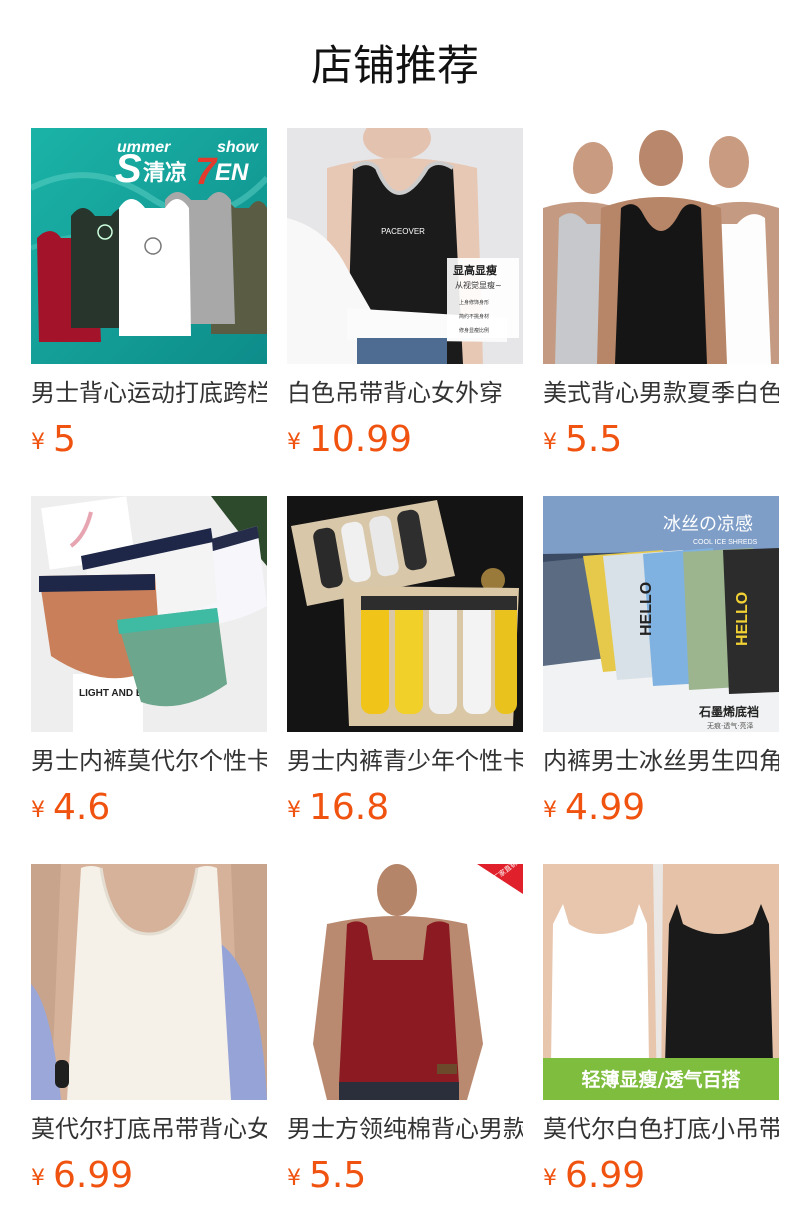  I want to click on tag-subtitle: 从视觉显瘦~, so click(478, 285).